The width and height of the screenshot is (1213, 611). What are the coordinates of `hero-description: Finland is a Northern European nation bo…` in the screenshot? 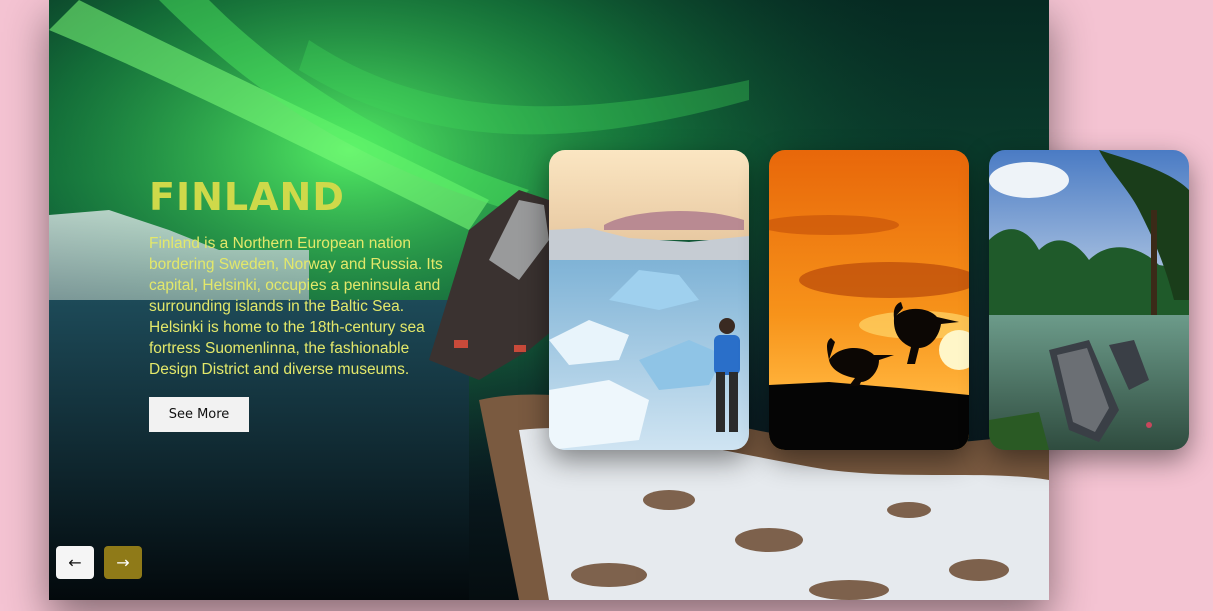 It's located at (296, 306).